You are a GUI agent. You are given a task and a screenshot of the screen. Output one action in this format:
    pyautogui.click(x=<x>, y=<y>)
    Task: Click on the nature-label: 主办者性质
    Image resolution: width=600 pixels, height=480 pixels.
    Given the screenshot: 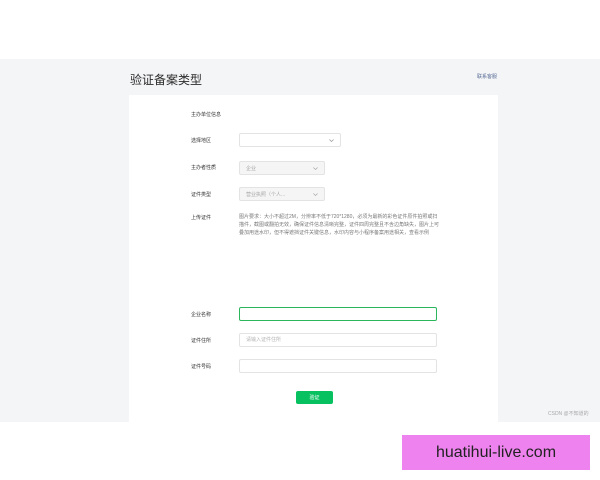 What is the action you would take?
    pyautogui.click(x=204, y=168)
    